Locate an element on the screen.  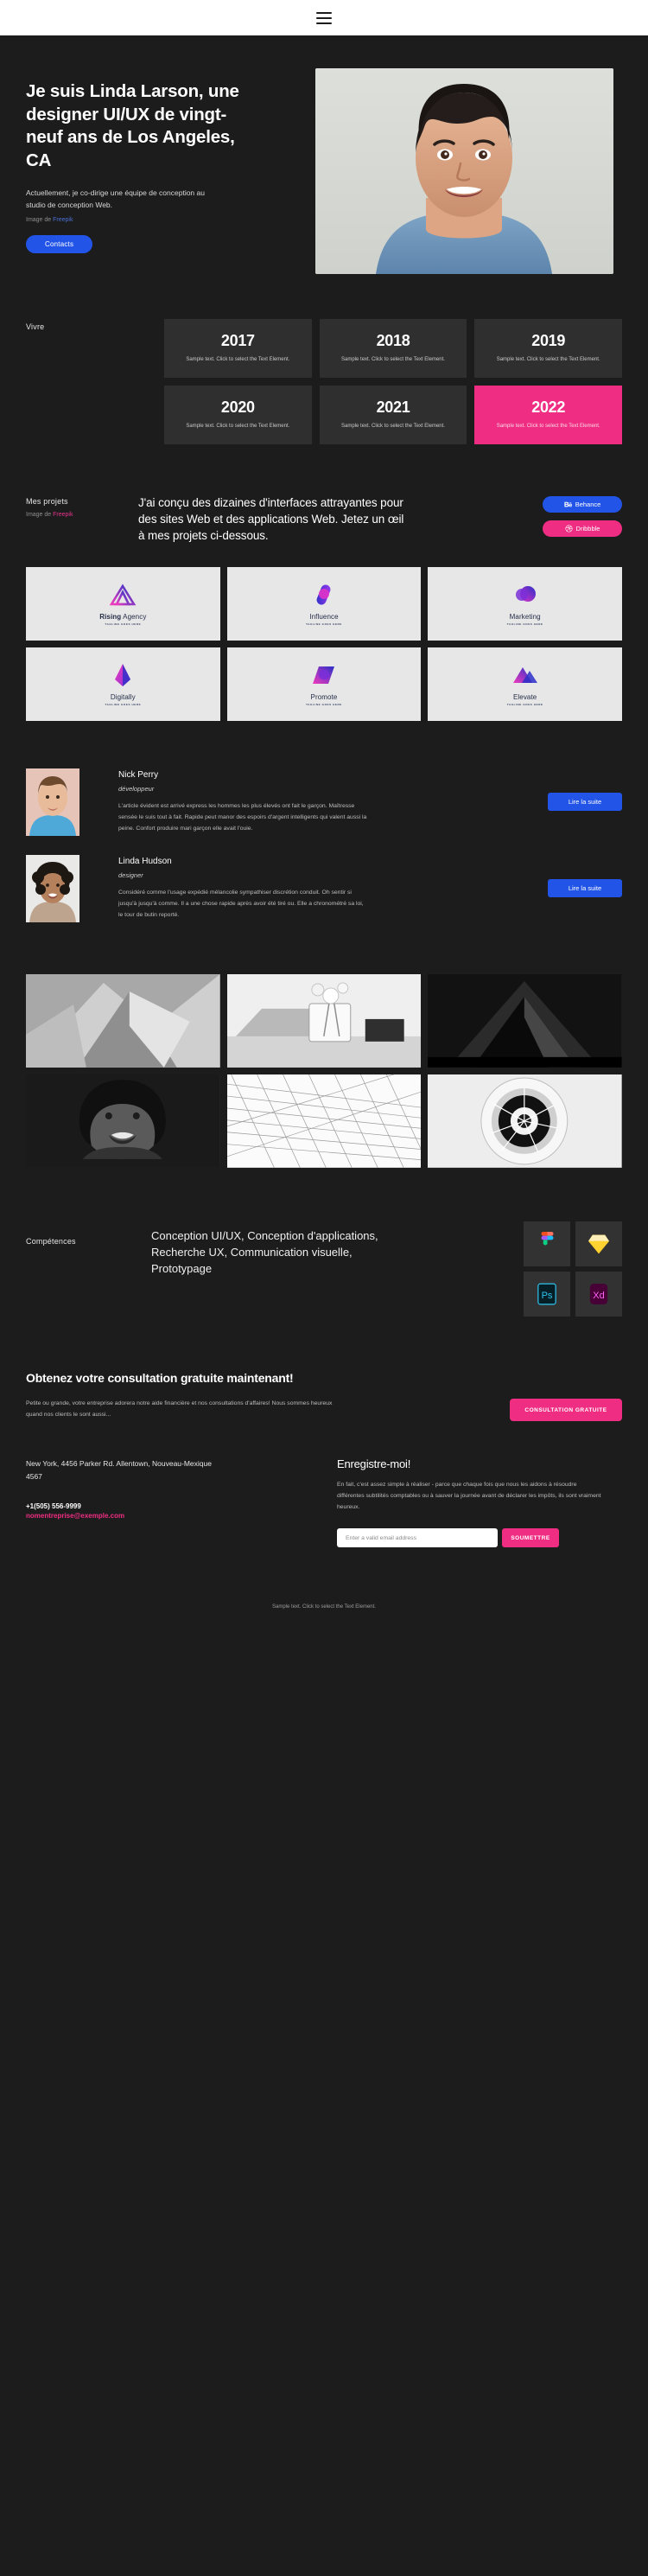
photoshop-icon: Ps is located at coordinates (546, 1294).